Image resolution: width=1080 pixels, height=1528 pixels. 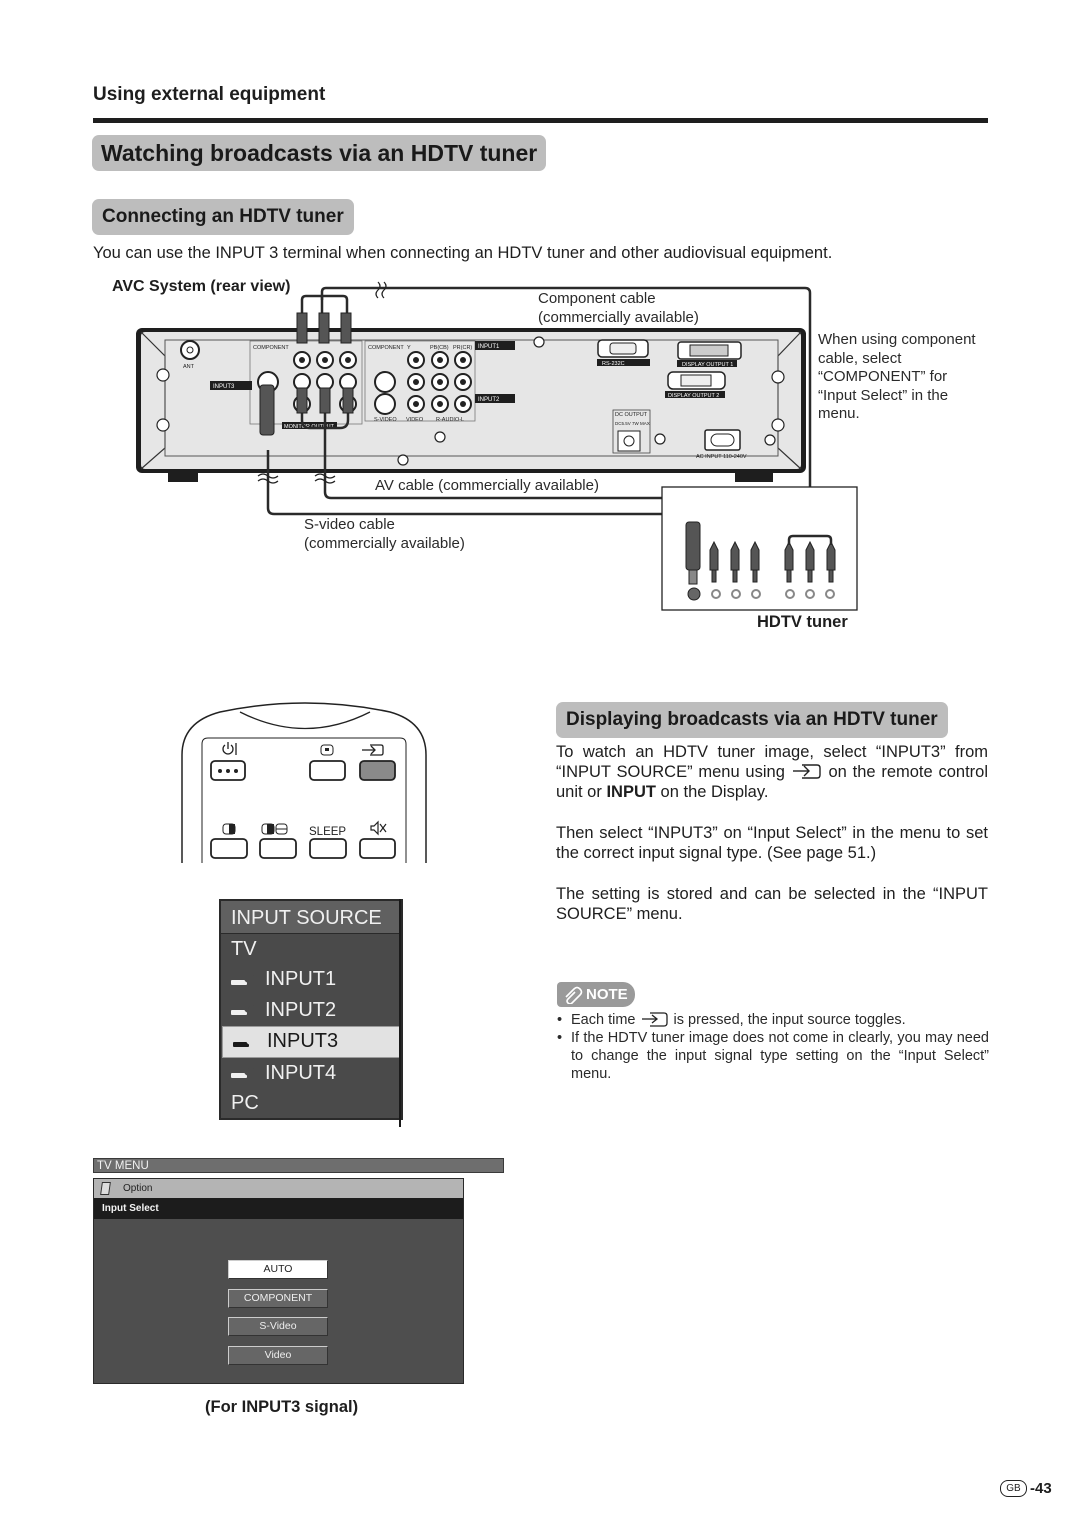 I want to click on menu-shadow, so click(x=400, y=1013).